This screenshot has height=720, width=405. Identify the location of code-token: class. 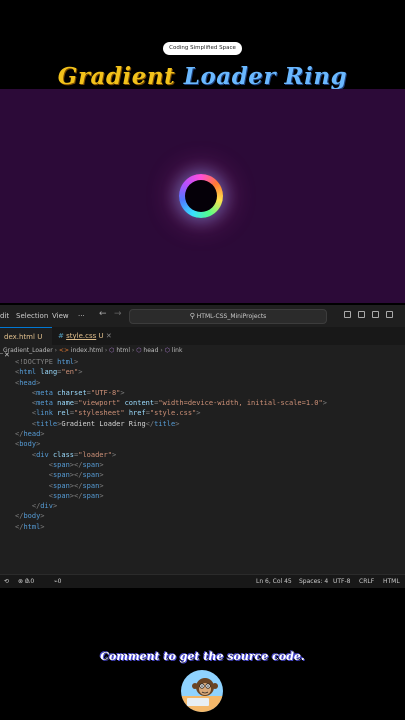
(63, 454).